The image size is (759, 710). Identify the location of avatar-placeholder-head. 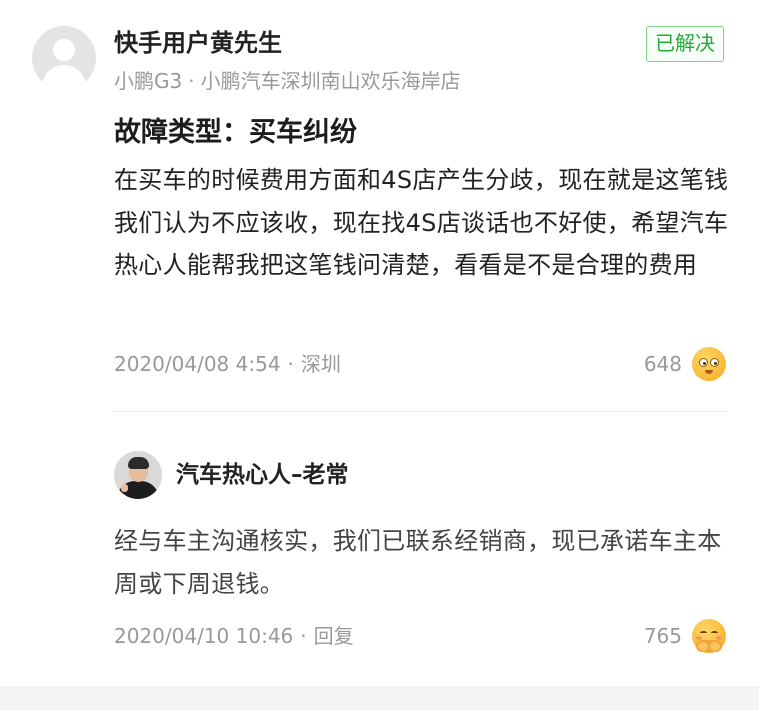
(64, 50).